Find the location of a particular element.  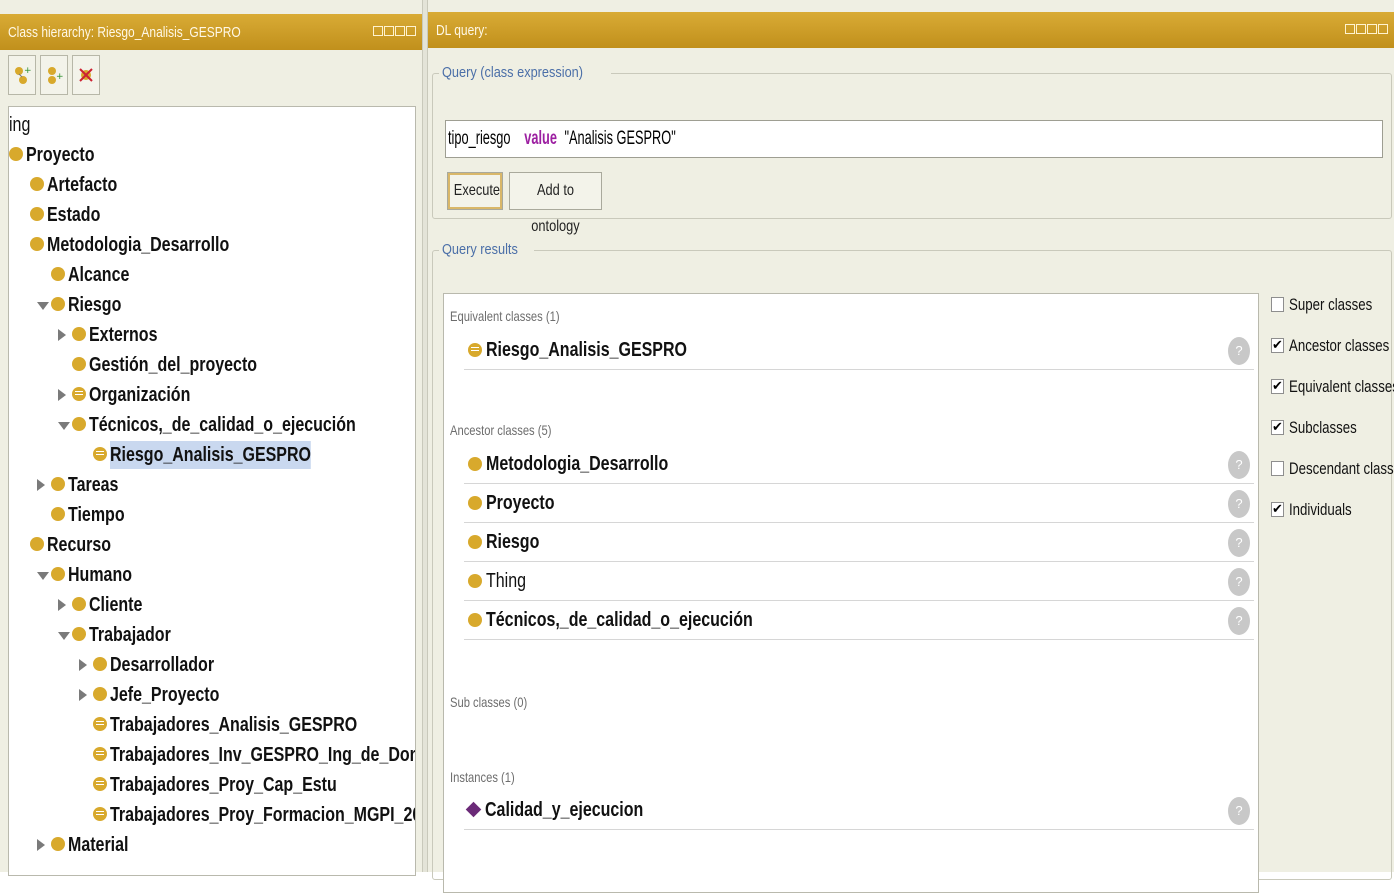

tree-node-label: Jefe_Proyecto is located at coordinates (165, 695).